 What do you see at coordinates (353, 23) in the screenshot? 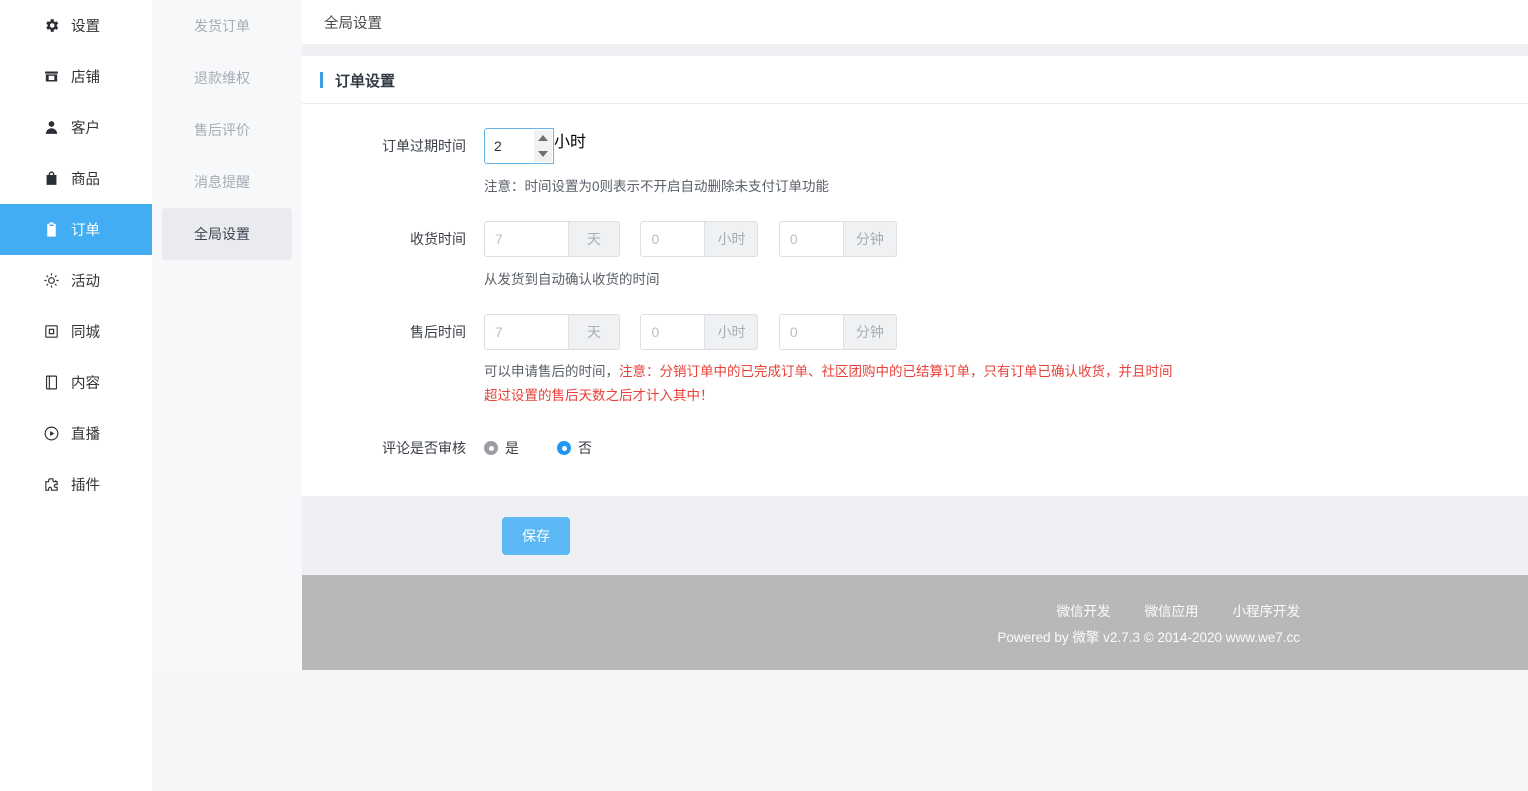
I see `page-title: 全局设置` at bounding box center [353, 23].